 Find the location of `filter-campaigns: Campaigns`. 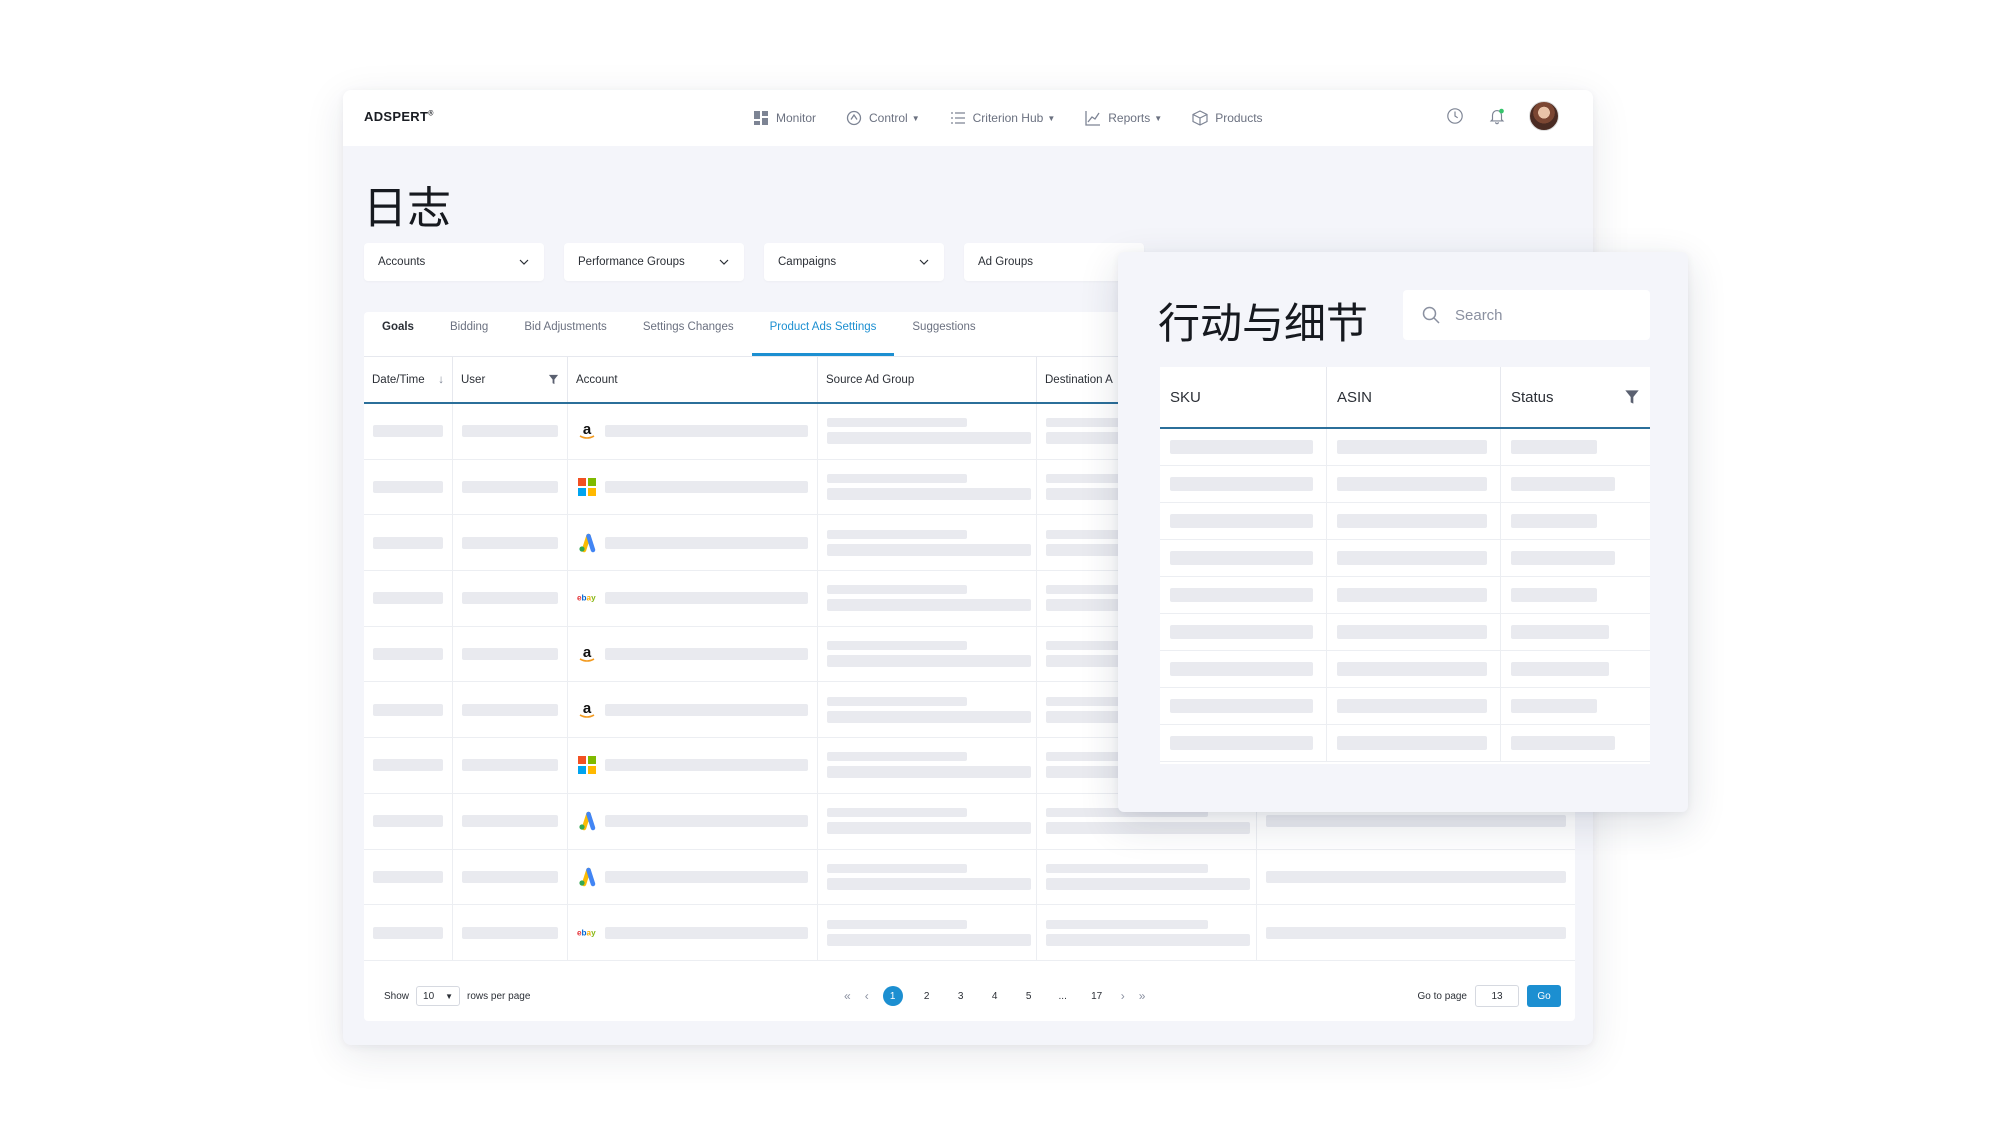

filter-campaigns: Campaigns is located at coordinates (854, 262).